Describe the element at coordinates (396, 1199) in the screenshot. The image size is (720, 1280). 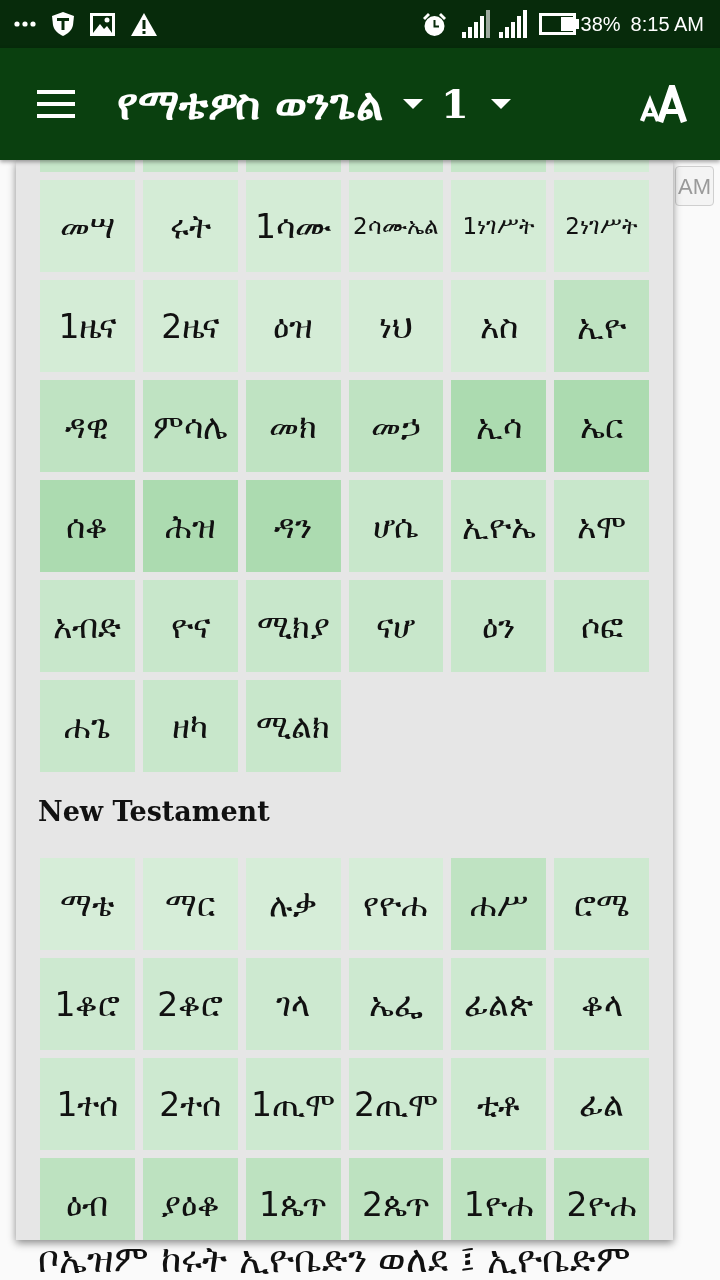
I see `book-button: 2ጴጥ` at that location.